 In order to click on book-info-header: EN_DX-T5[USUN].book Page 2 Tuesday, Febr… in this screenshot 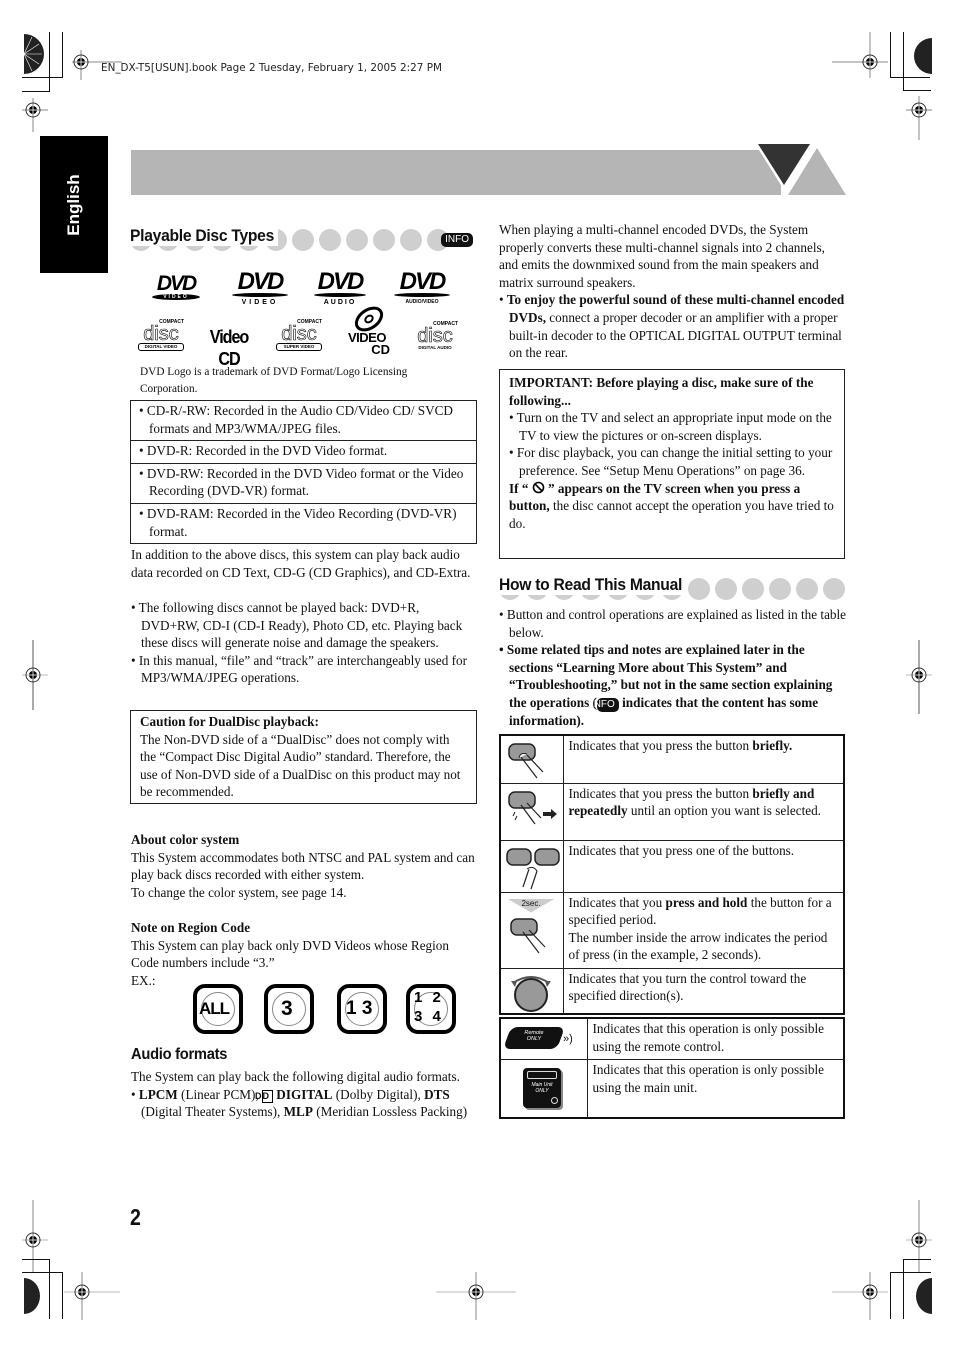, I will do `click(271, 68)`.